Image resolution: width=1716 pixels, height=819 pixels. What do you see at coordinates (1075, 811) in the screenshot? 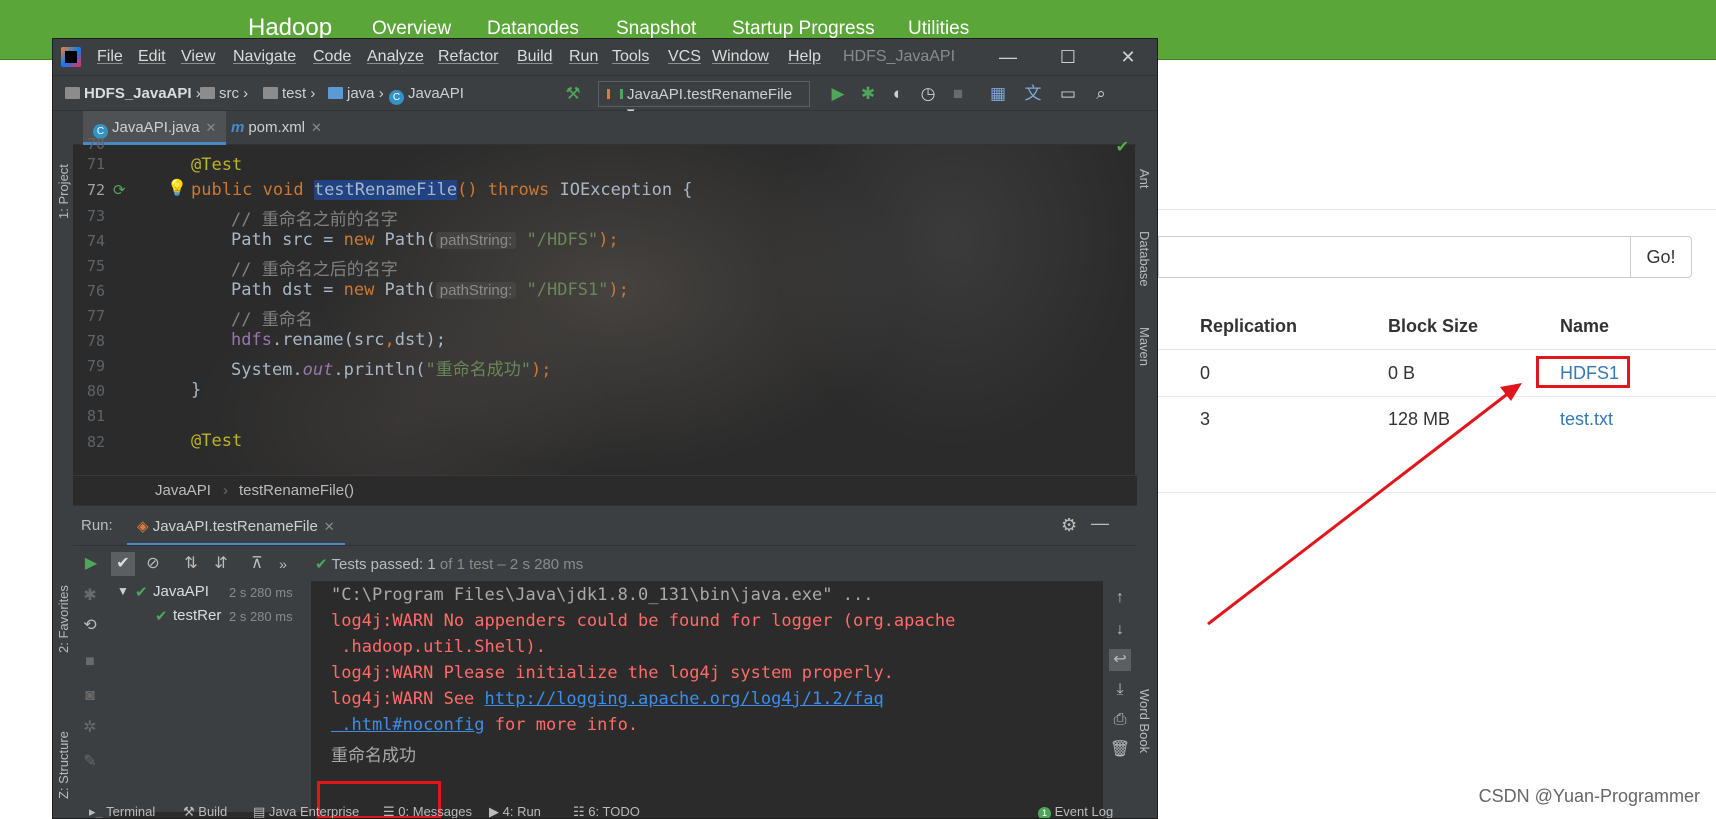
I see `event-log-tab: 1 Event Log` at bounding box center [1075, 811].